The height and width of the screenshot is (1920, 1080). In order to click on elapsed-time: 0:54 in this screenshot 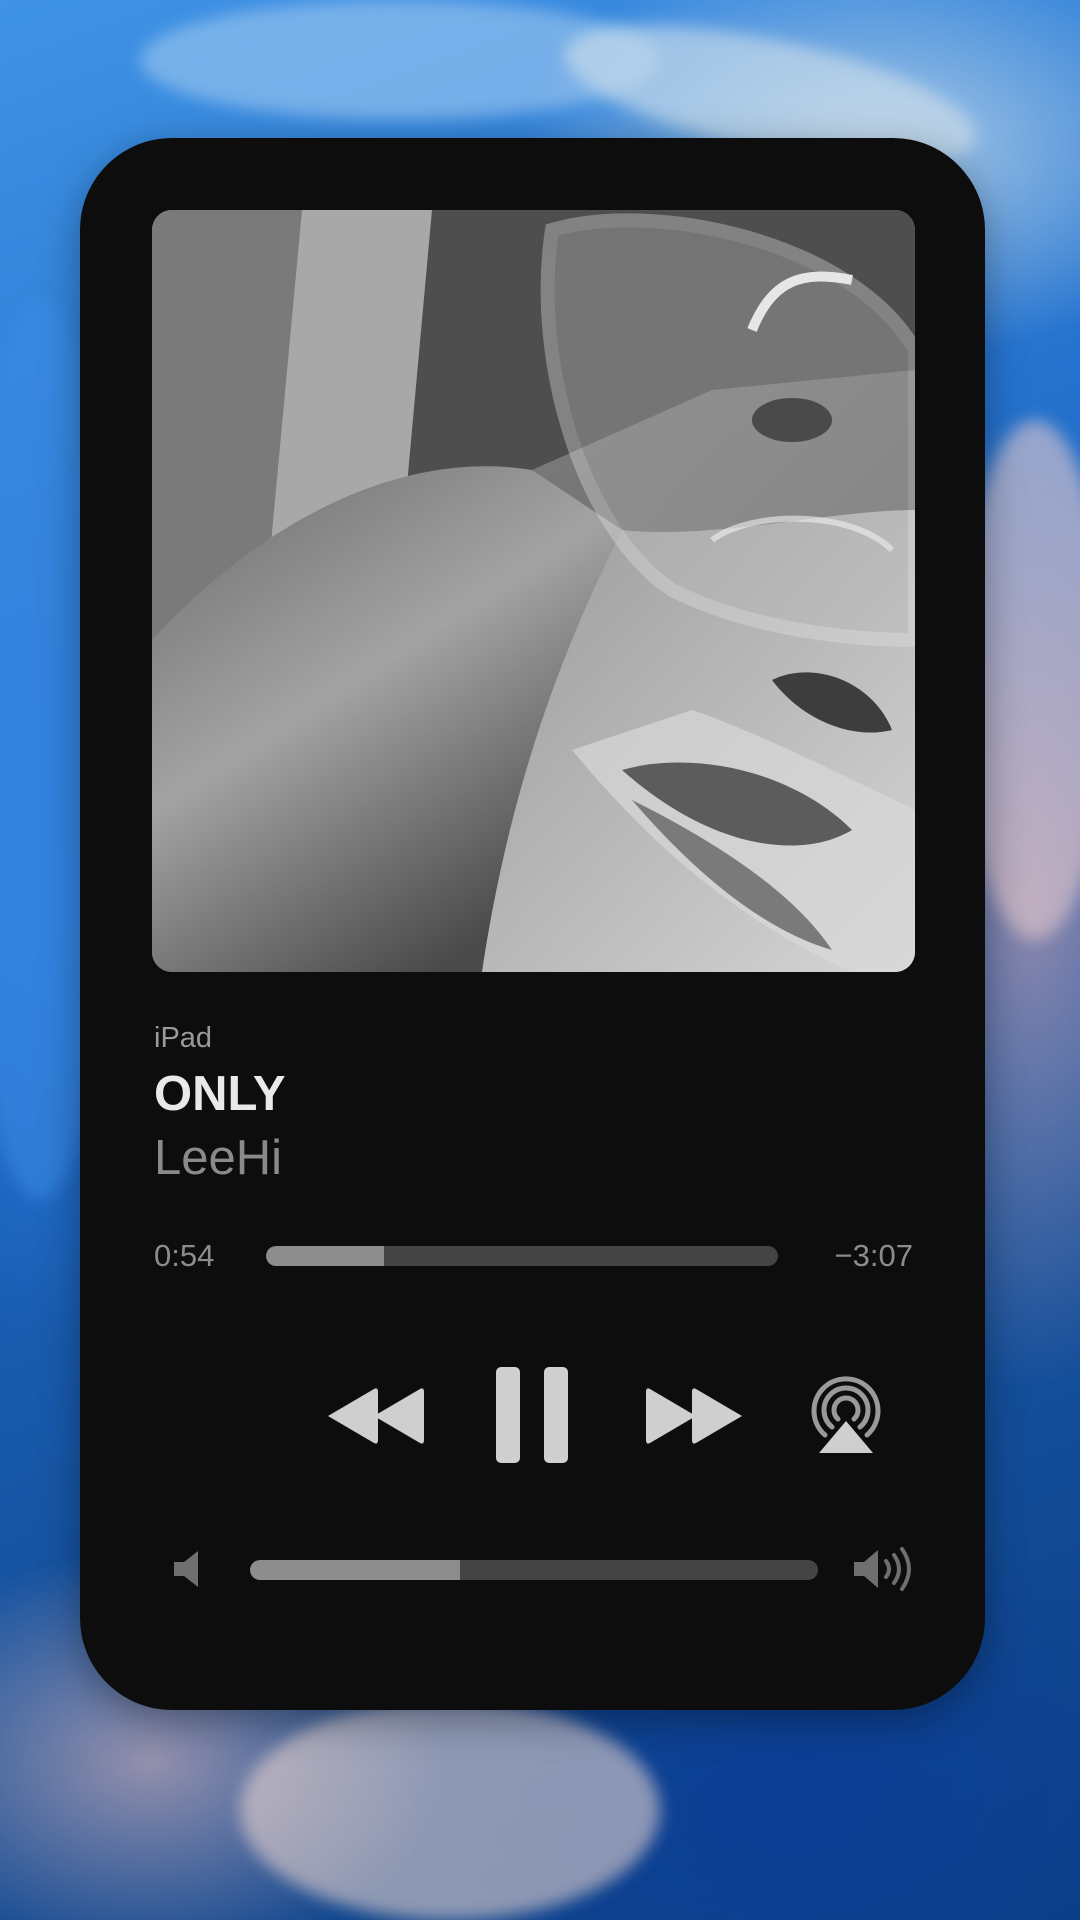, I will do `click(184, 1255)`.